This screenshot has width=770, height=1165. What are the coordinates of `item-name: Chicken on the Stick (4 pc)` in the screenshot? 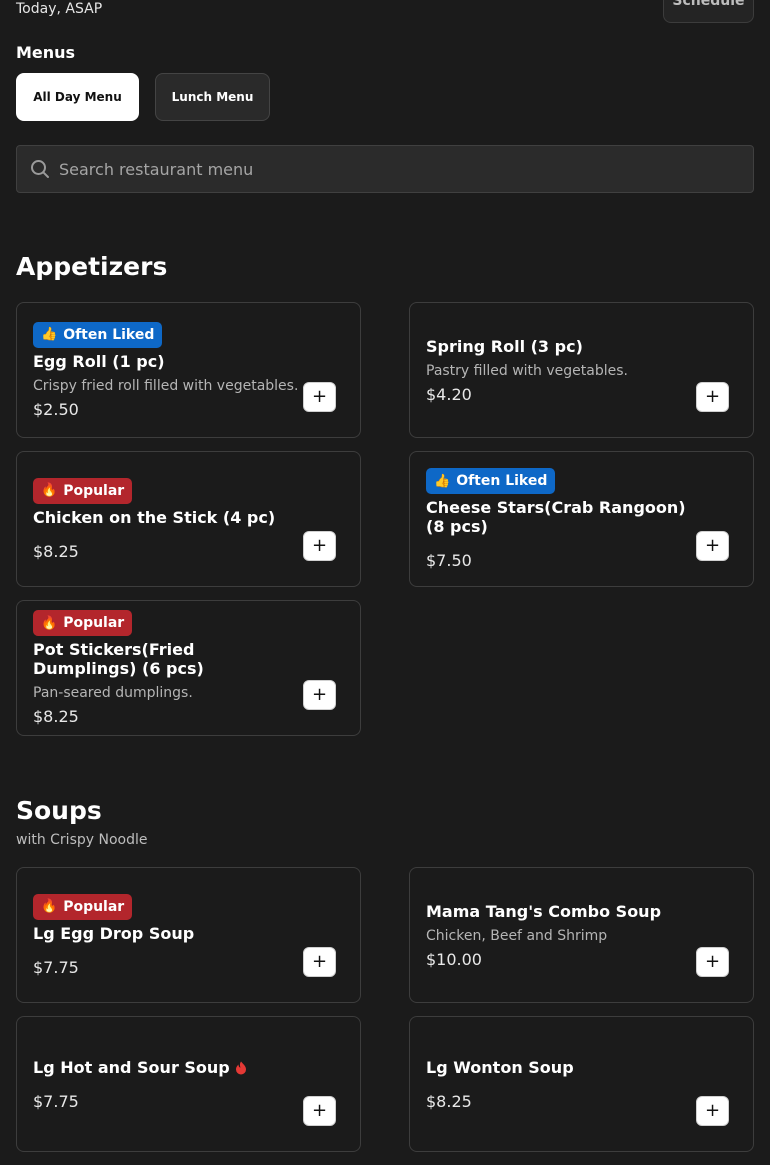 It's located at (167, 517).